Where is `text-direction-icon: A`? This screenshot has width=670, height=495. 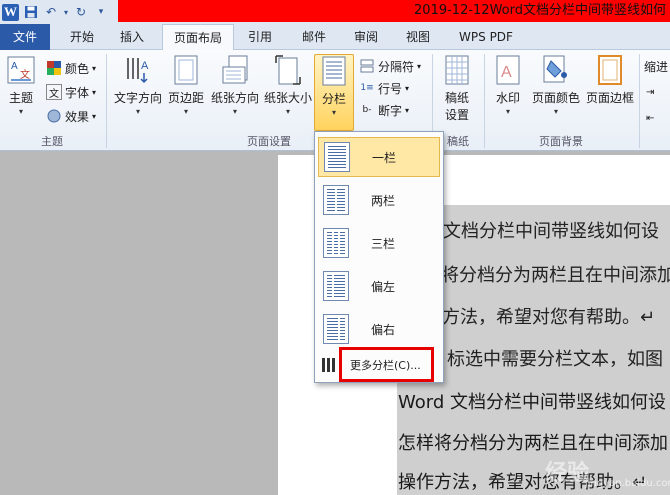
text-direction-icon: A is located at coordinates (138, 70).